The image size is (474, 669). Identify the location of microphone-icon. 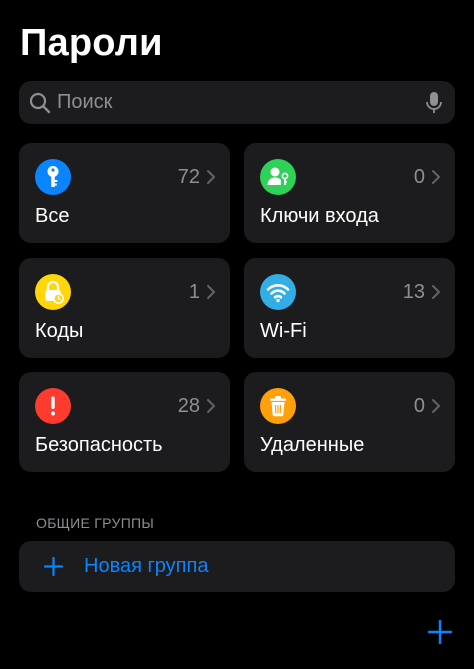
(434, 103).